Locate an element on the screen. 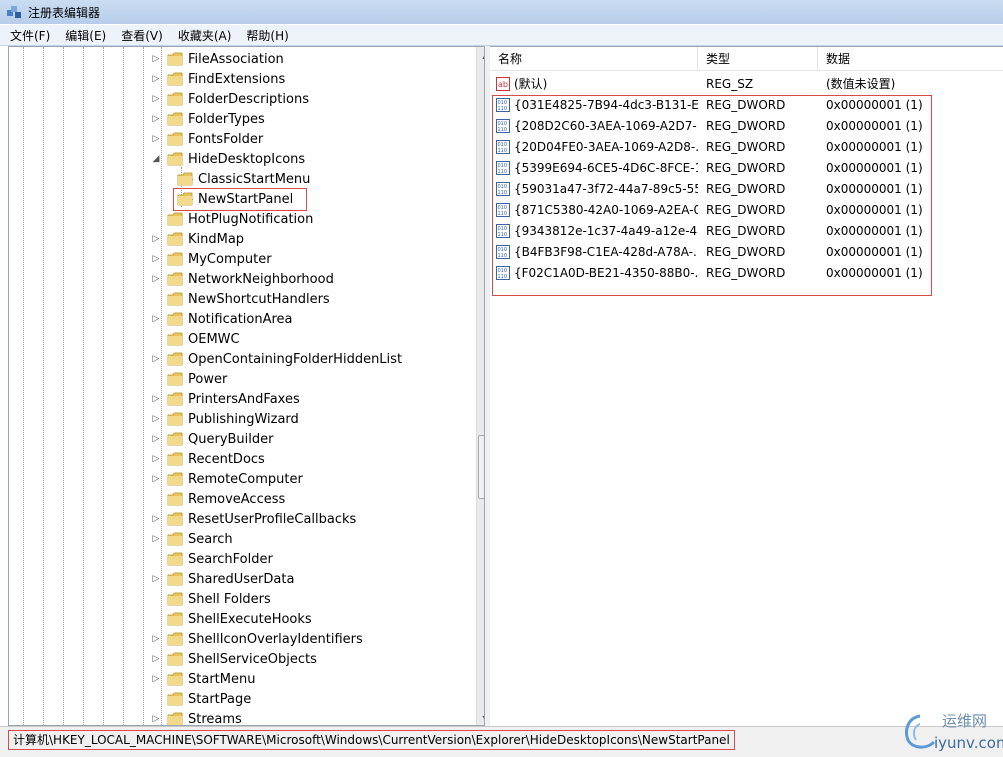 The width and height of the screenshot is (1003, 757). tree-item-label: Power is located at coordinates (208, 379).